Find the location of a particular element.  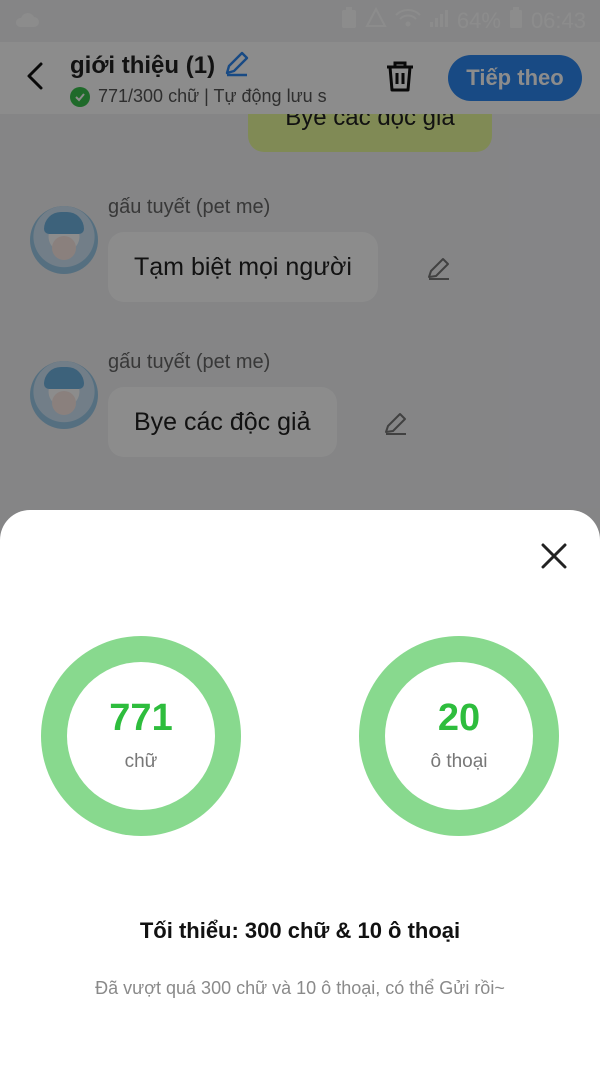

close-icon is located at coordinates (554, 556).